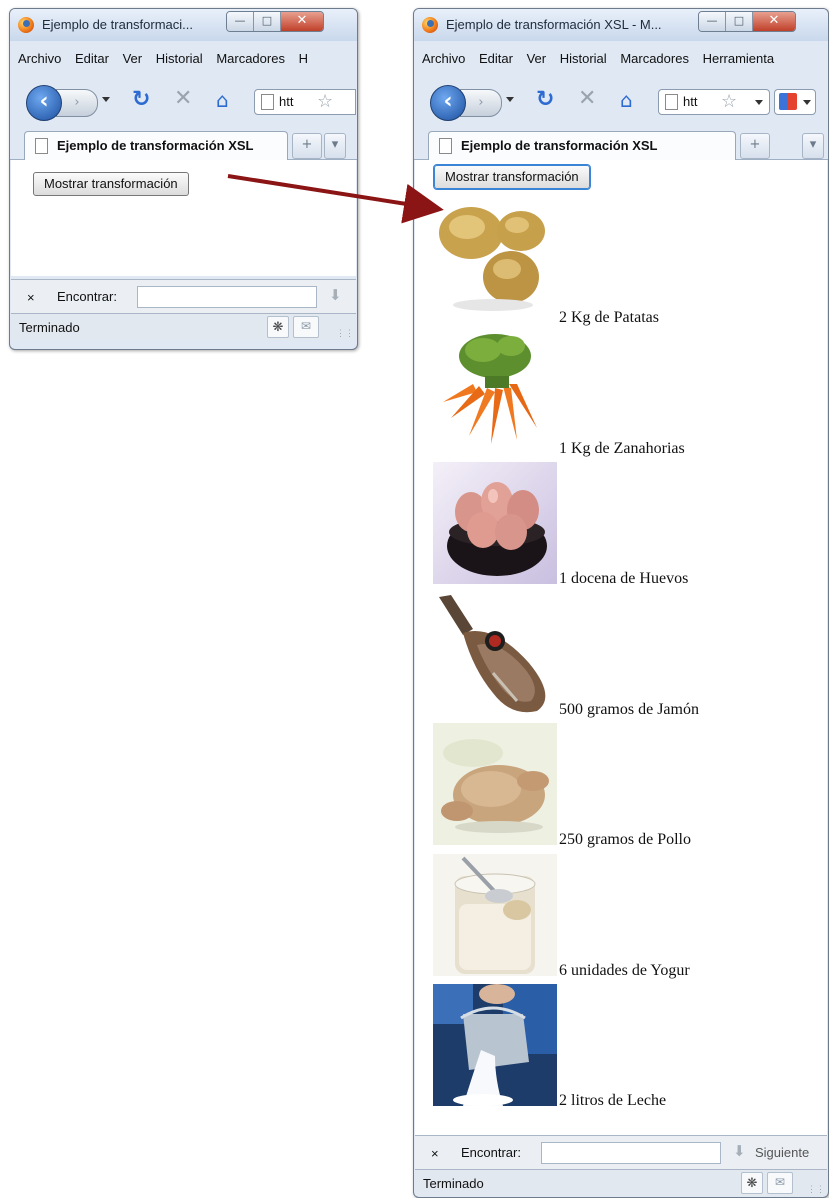 This screenshot has height=1198, width=829. Describe the element at coordinates (267, 102) in the screenshot. I see `page-icon` at that location.